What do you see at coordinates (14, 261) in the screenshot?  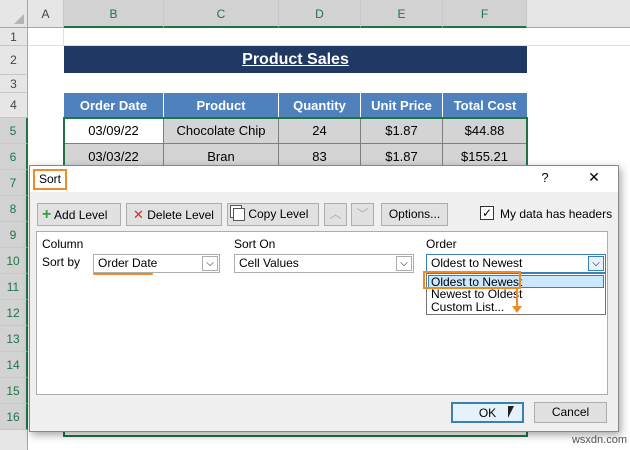 I see `row-header-10: 10` at bounding box center [14, 261].